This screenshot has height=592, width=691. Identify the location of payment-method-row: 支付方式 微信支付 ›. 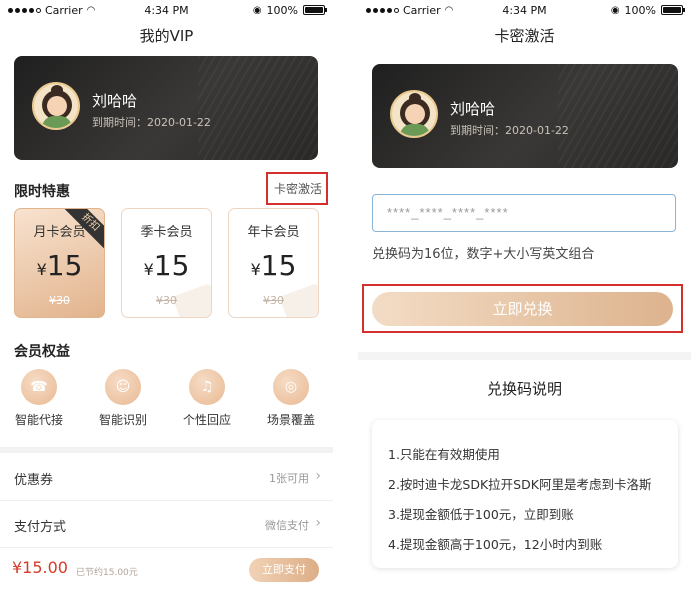
(166, 525).